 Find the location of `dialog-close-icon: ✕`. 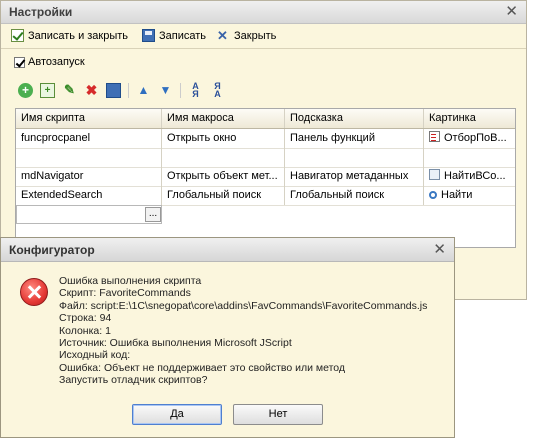

dialog-close-icon: ✕ is located at coordinates (439, 249).